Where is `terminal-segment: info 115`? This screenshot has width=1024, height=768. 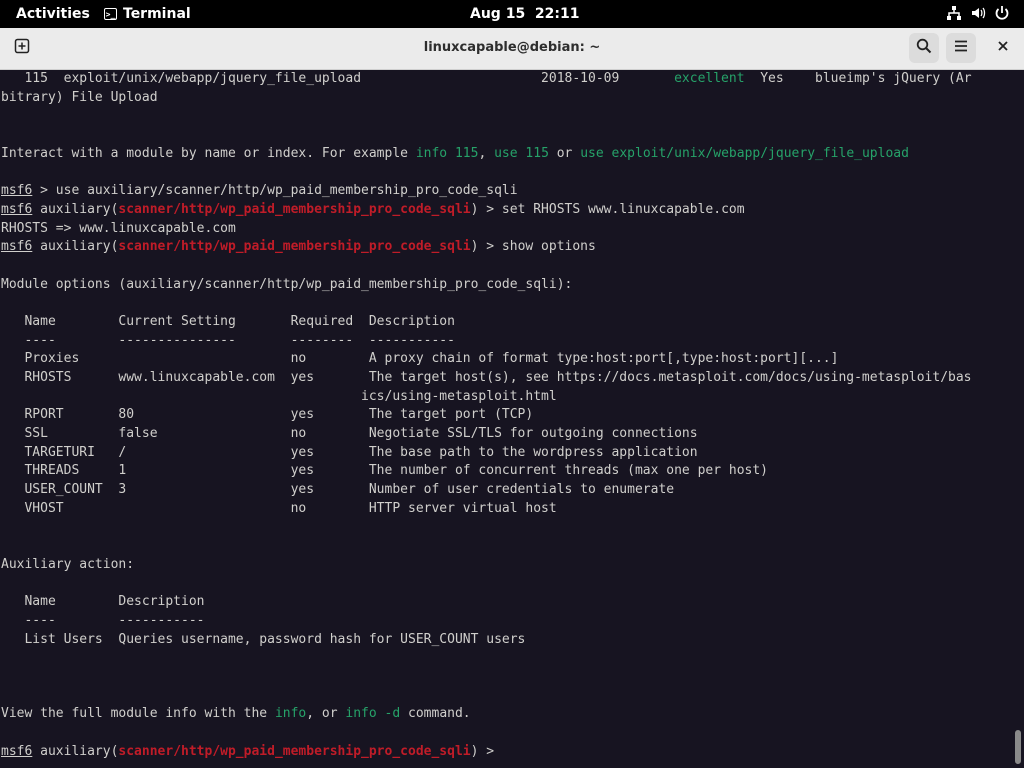
terminal-segment: info 115 is located at coordinates (447, 153).